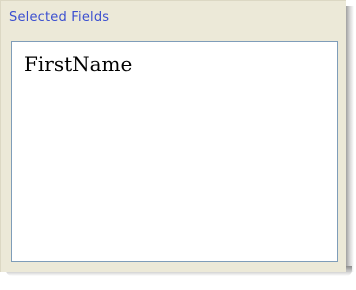 The height and width of the screenshot is (290, 356). Describe the element at coordinates (59, 17) in the screenshot. I see `panel-title: Selected Fields` at that location.